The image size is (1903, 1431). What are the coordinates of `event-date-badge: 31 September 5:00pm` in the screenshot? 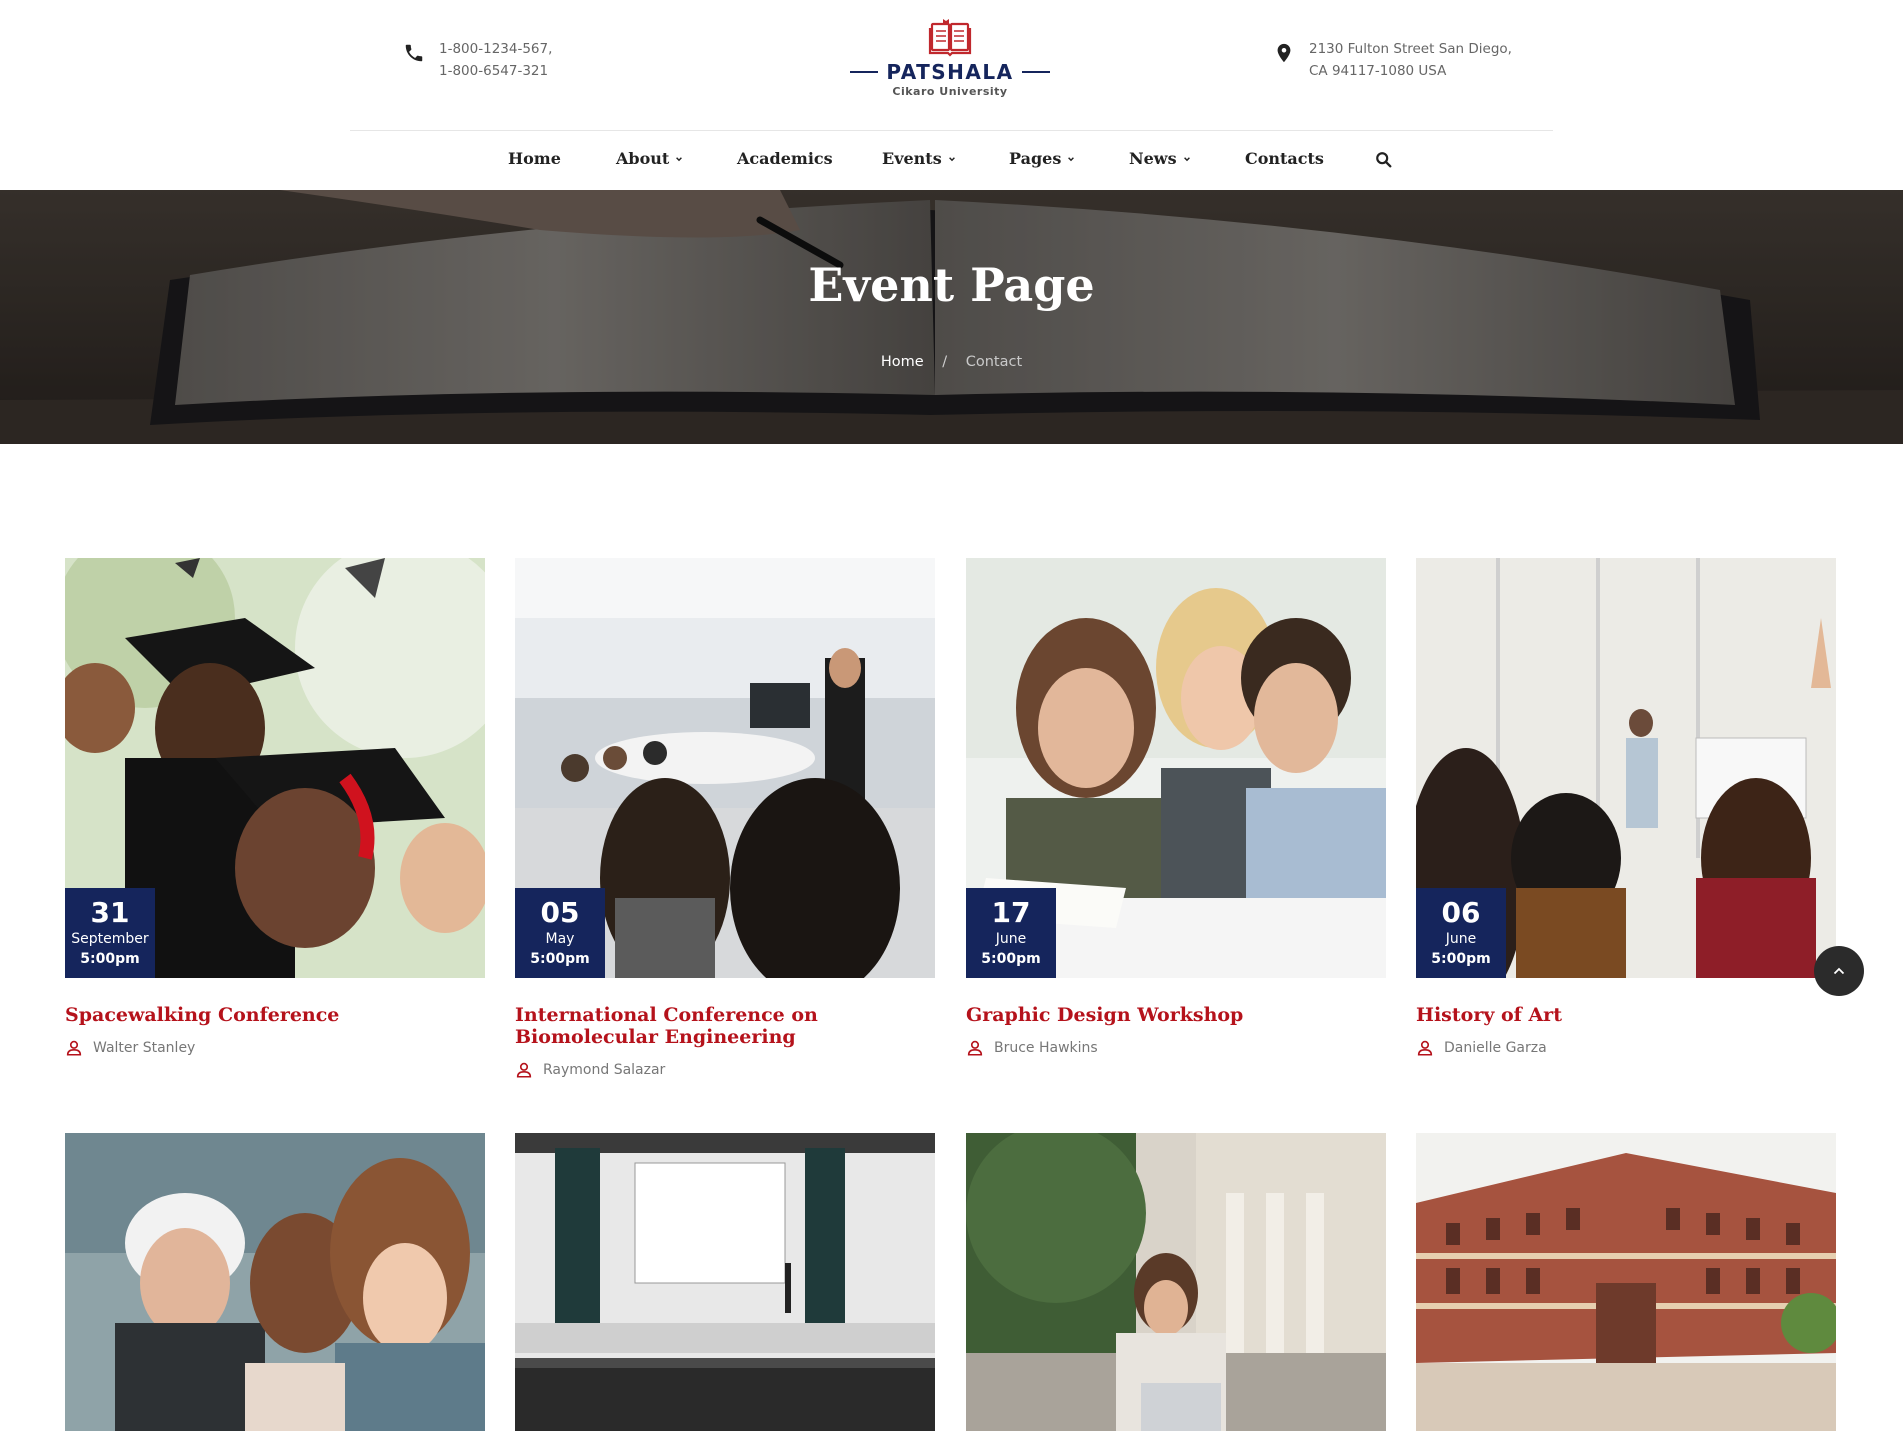 It's located at (110, 933).